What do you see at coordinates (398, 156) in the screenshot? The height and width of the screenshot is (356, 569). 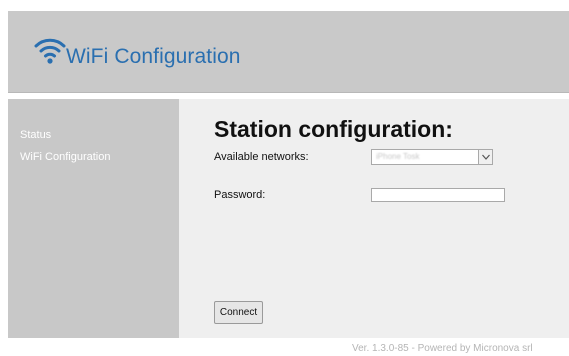 I see `selected-network-value: iPhone Tosk` at bounding box center [398, 156].